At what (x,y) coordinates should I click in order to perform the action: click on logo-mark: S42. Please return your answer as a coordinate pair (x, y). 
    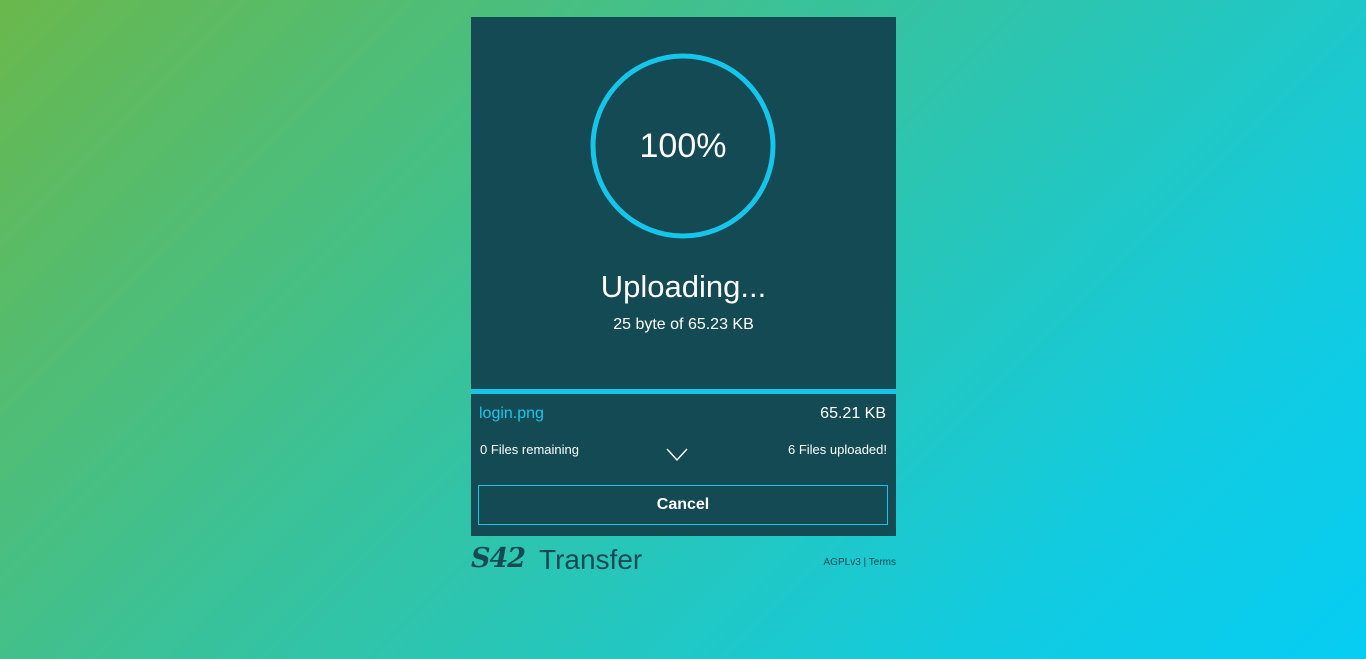
    Looking at the image, I should click on (498, 558).